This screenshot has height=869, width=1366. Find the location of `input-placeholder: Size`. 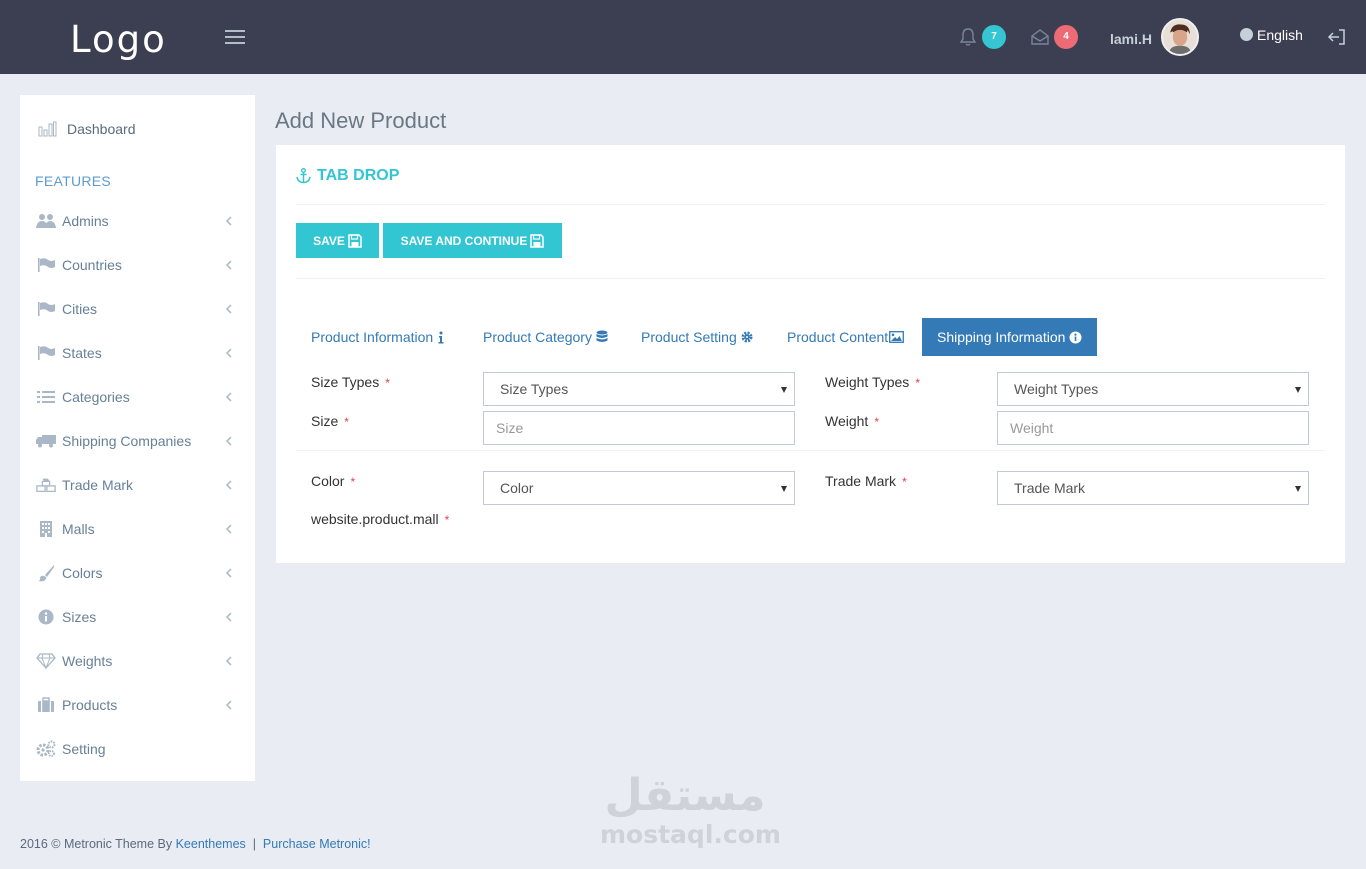

input-placeholder: Size is located at coordinates (510, 428).